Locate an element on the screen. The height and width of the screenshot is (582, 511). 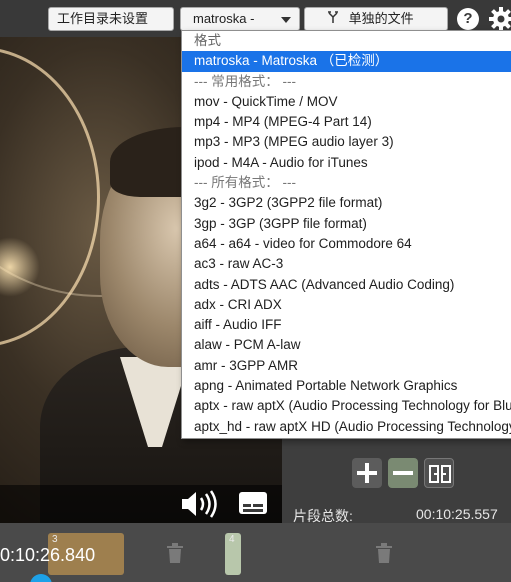
split-segment-button is located at coordinates (439, 473).